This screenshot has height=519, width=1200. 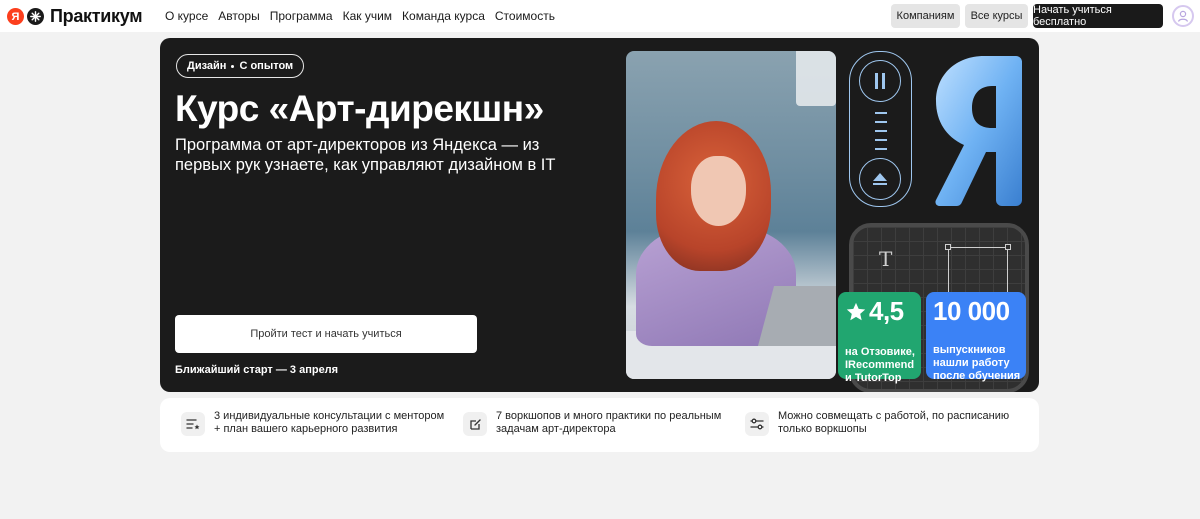 What do you see at coordinates (886, 311) in the screenshot?
I see `rating-value: 4,5` at bounding box center [886, 311].